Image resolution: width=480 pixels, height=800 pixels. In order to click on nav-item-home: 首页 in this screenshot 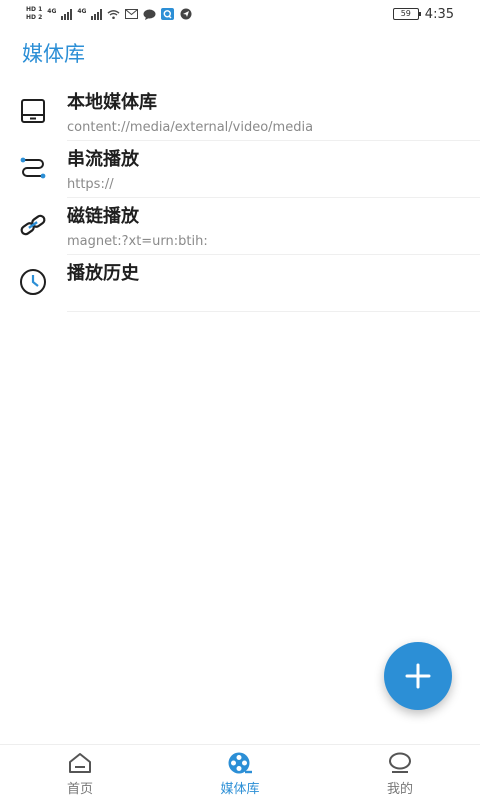, I will do `click(80, 772)`.